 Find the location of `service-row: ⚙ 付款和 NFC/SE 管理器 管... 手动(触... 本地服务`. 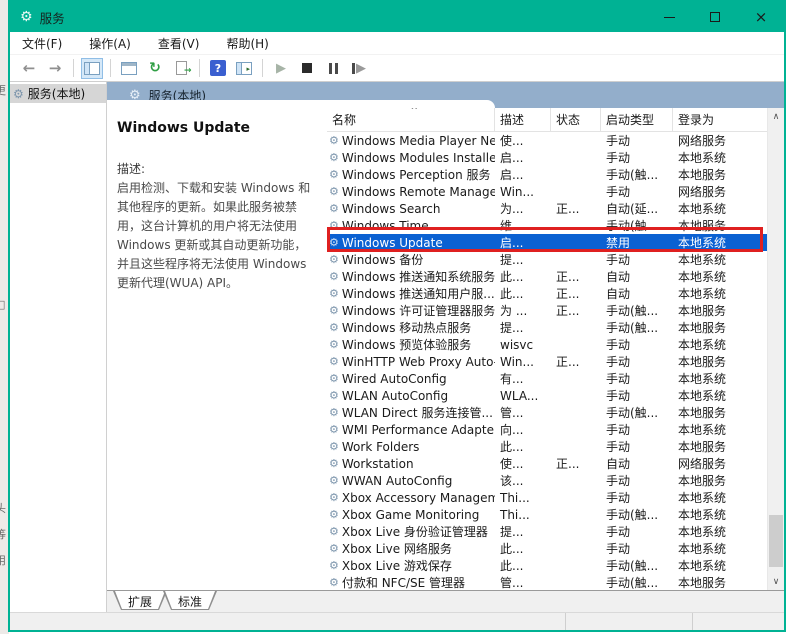

service-row: ⚙ 付款和 NFC/SE 管理器 管... 手动(触... 本地服务 is located at coordinates (547, 582).